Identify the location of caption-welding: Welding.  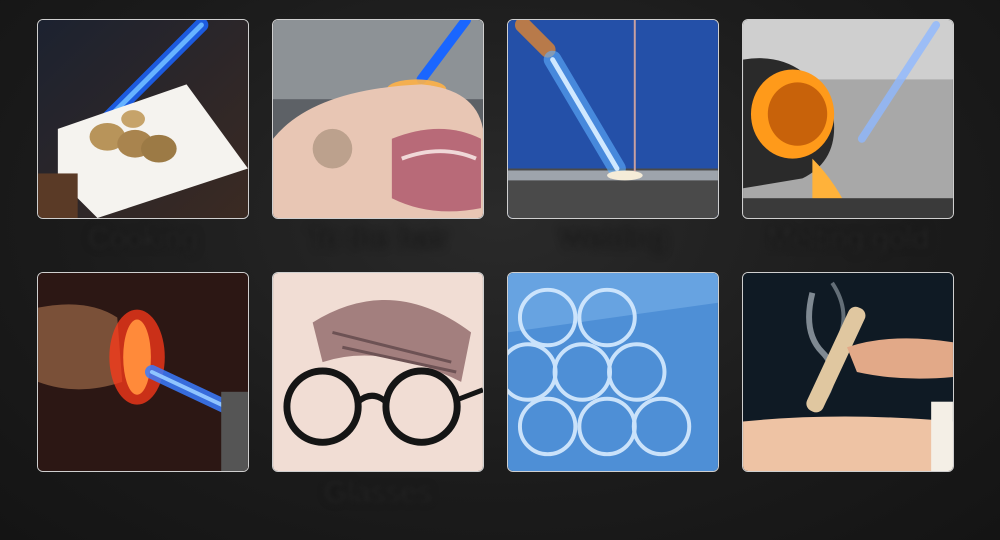
(613, 238).